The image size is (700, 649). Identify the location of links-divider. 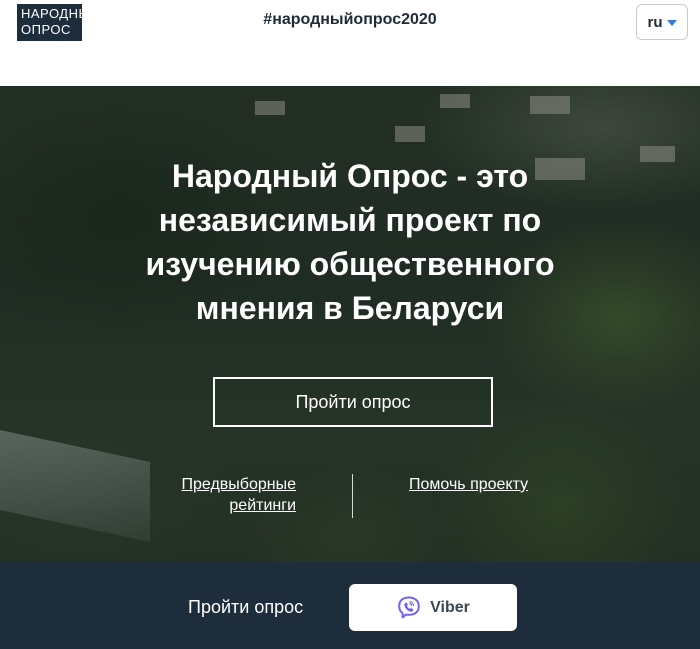
(352, 496).